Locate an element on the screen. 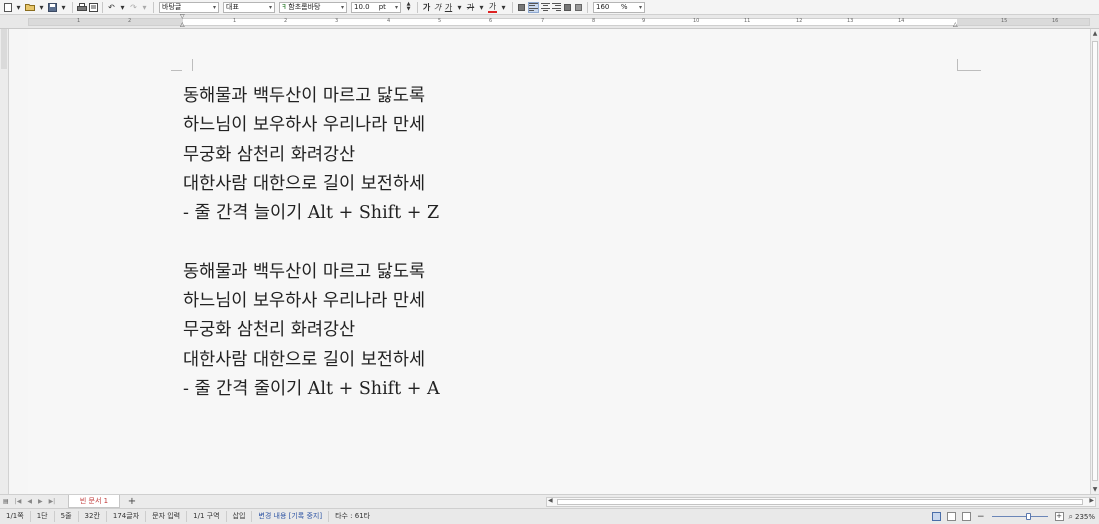 This screenshot has width=1099, height=524. font-color-dropdown-icon: ▾ is located at coordinates (503, 7).